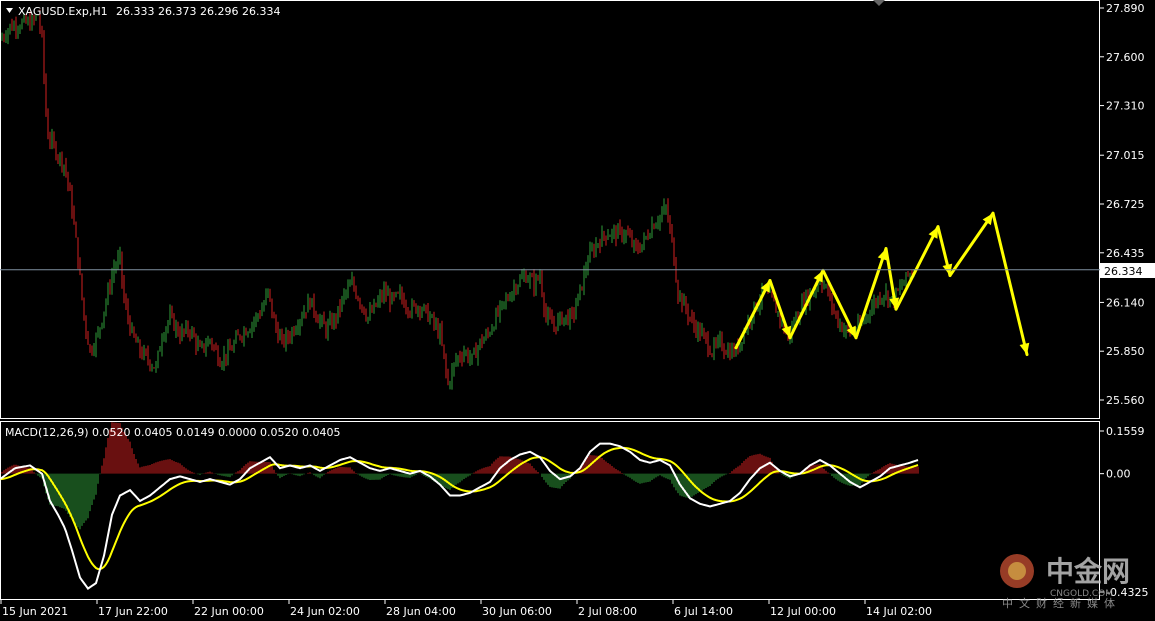 This screenshot has height=621, width=1155. I want to click on price-tick-label: 25.560, so click(1125, 400).